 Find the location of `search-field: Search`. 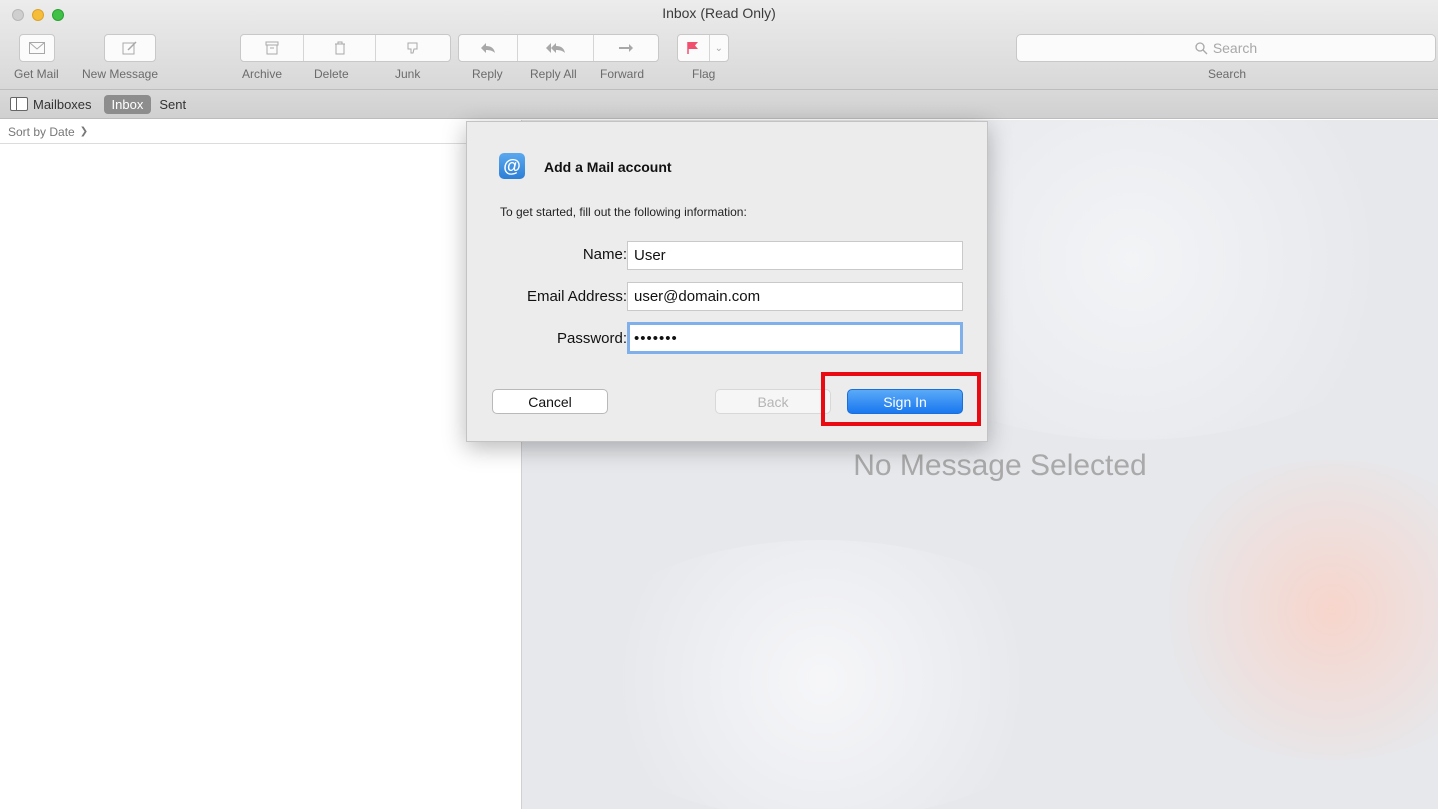

search-field: Search is located at coordinates (1226, 48).